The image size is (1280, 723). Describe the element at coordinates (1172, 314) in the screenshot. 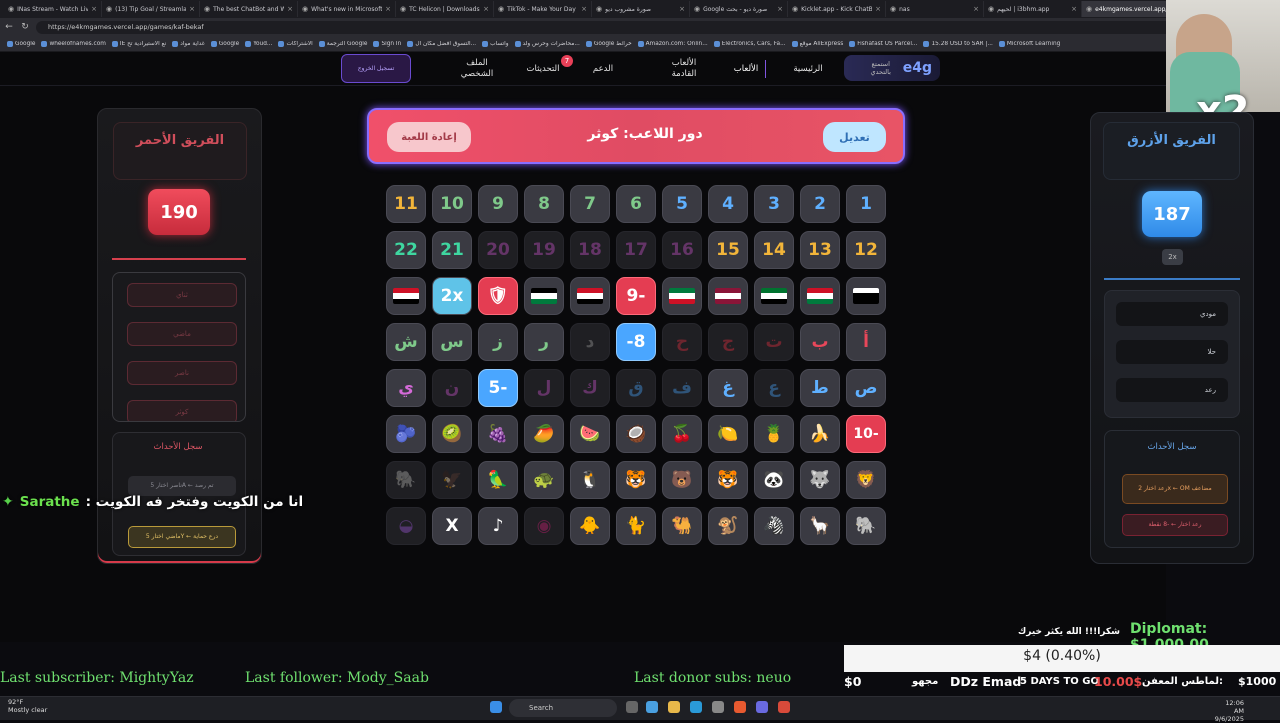

I see `blue-player: مودي` at that location.